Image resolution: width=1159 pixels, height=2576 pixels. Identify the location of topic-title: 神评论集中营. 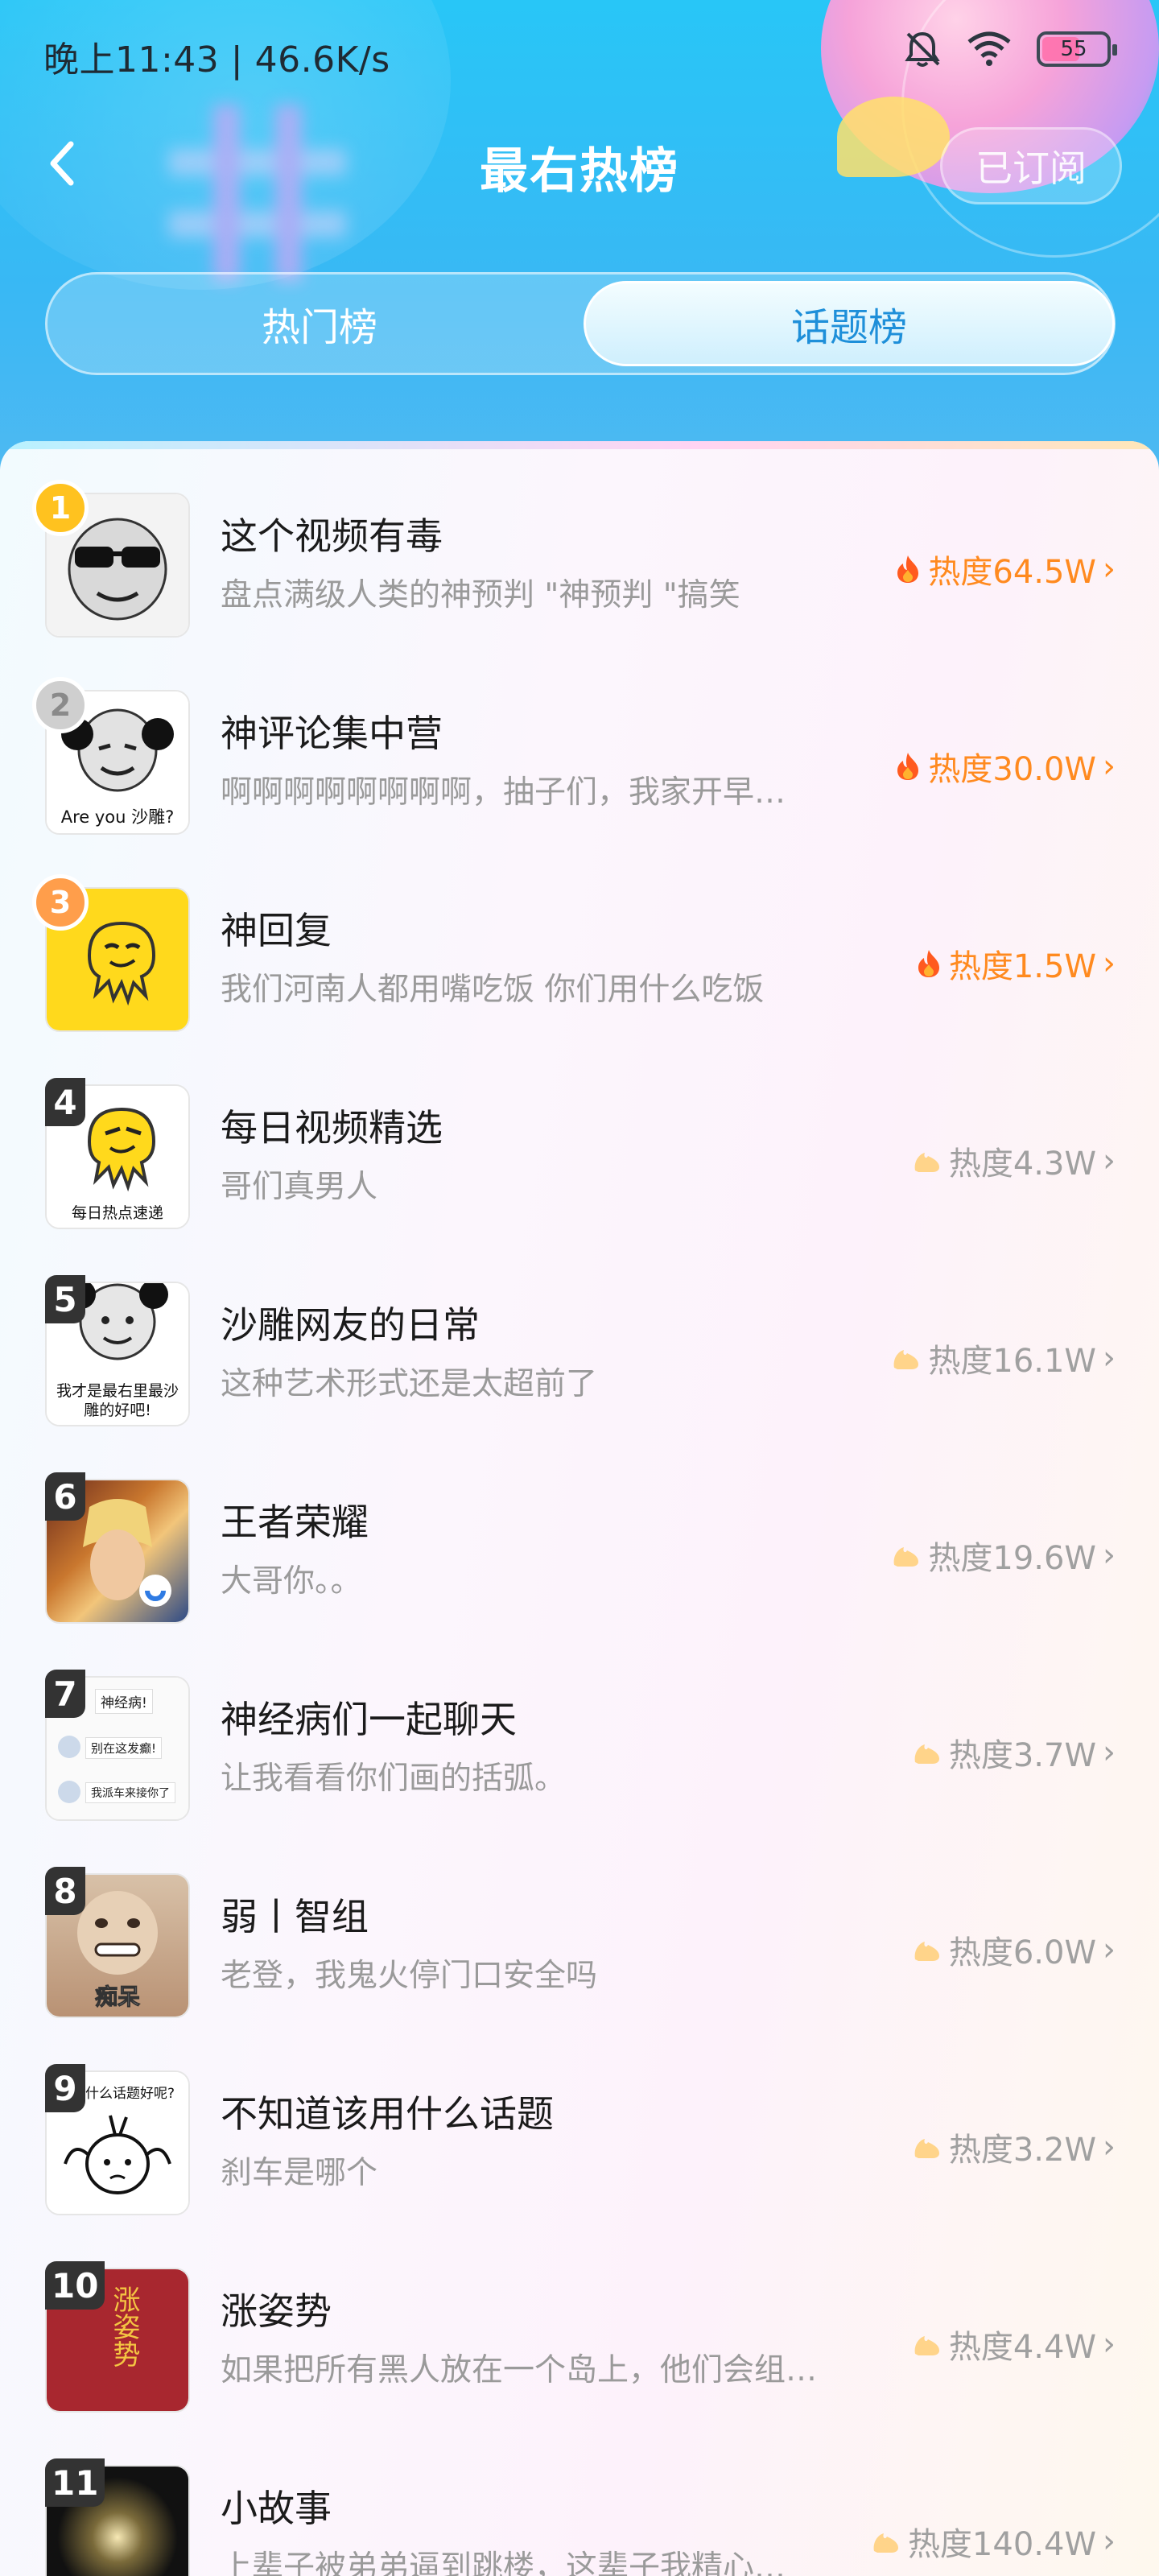
(332, 733).